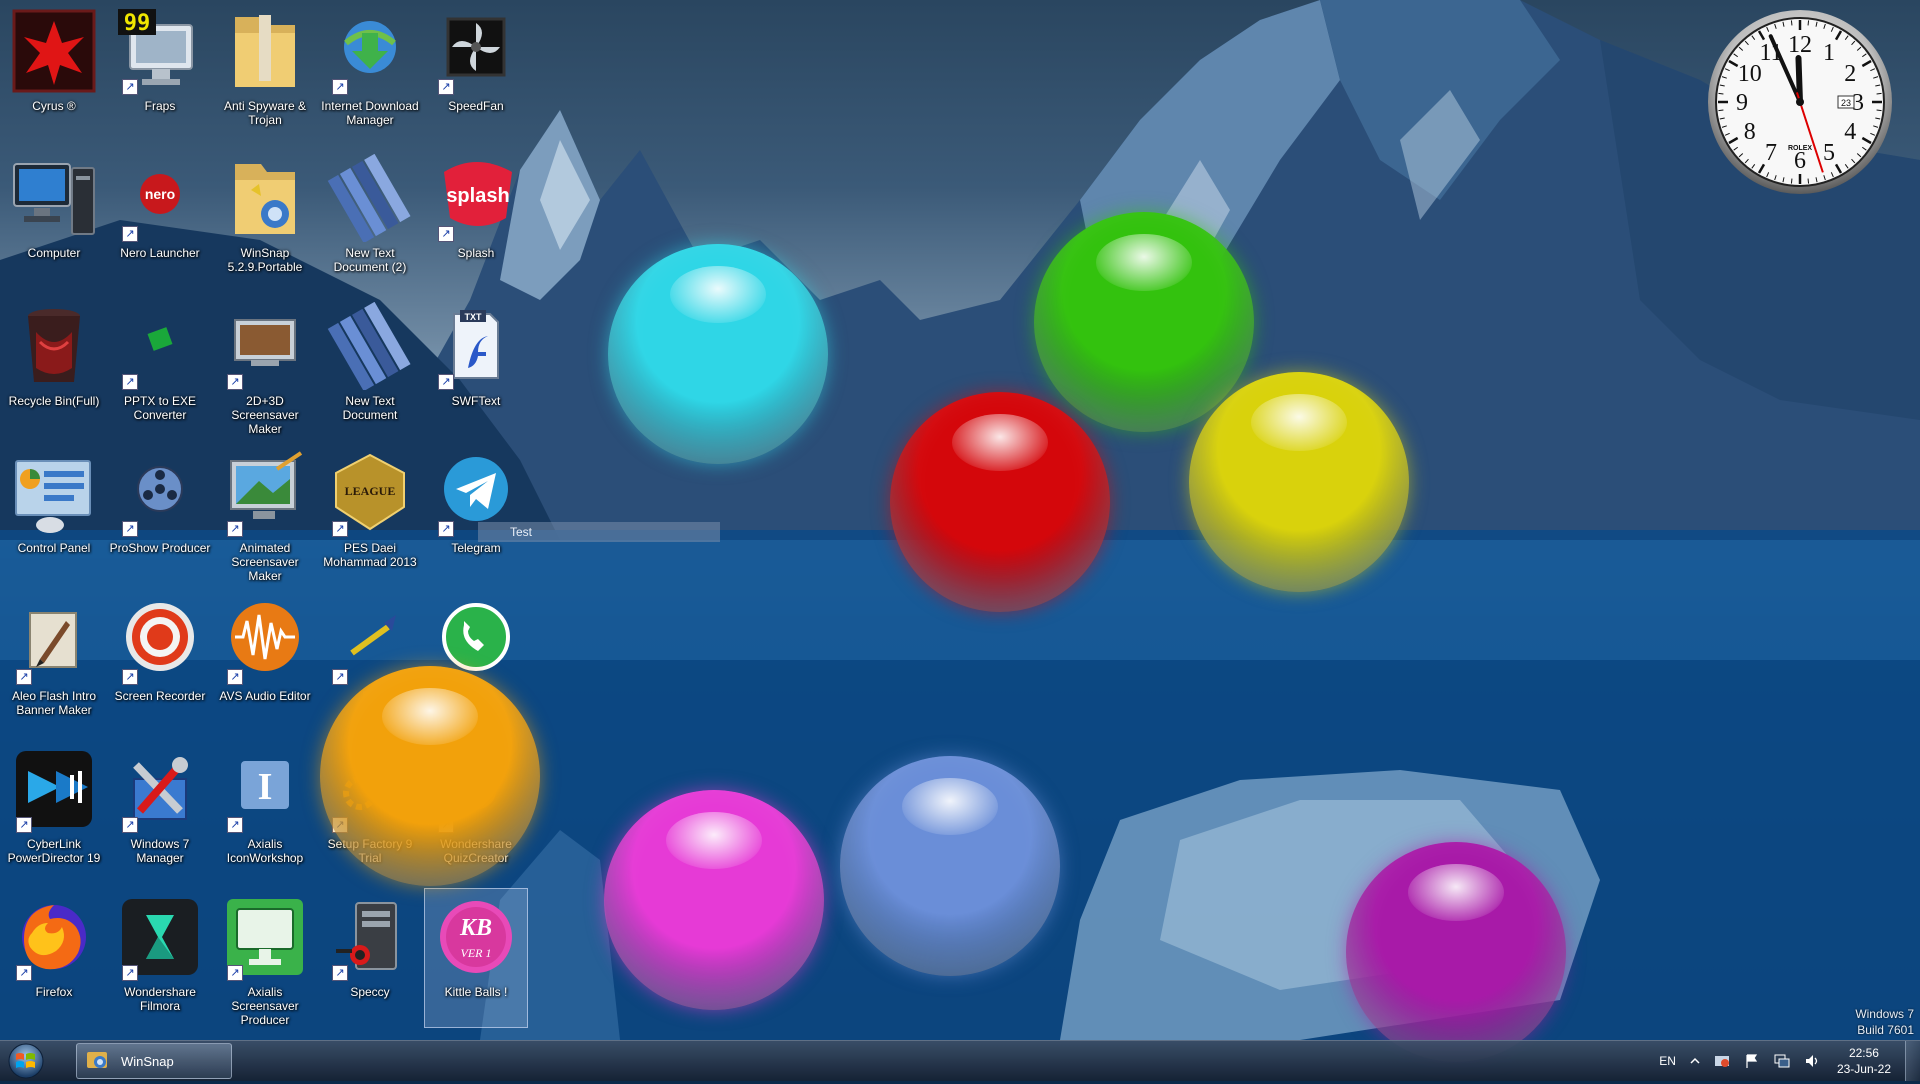  I want to click on desktop-icon-firefox: ↗ Firefox, so click(54, 958).